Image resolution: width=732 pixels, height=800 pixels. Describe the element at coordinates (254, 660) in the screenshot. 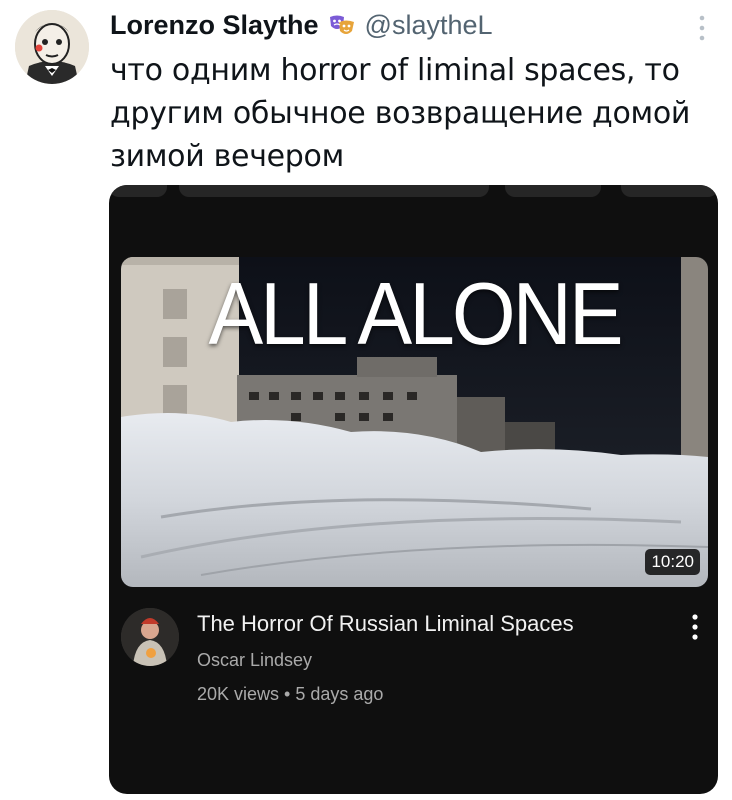

I see `channel-name: Oscar Lindsey` at that location.